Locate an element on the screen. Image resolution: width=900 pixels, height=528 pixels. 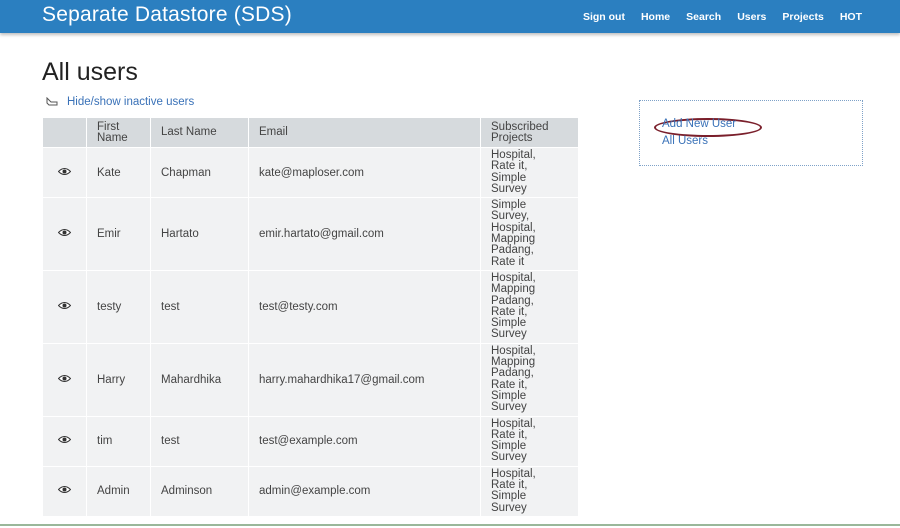
all-users-link: All Users is located at coordinates (685, 141).